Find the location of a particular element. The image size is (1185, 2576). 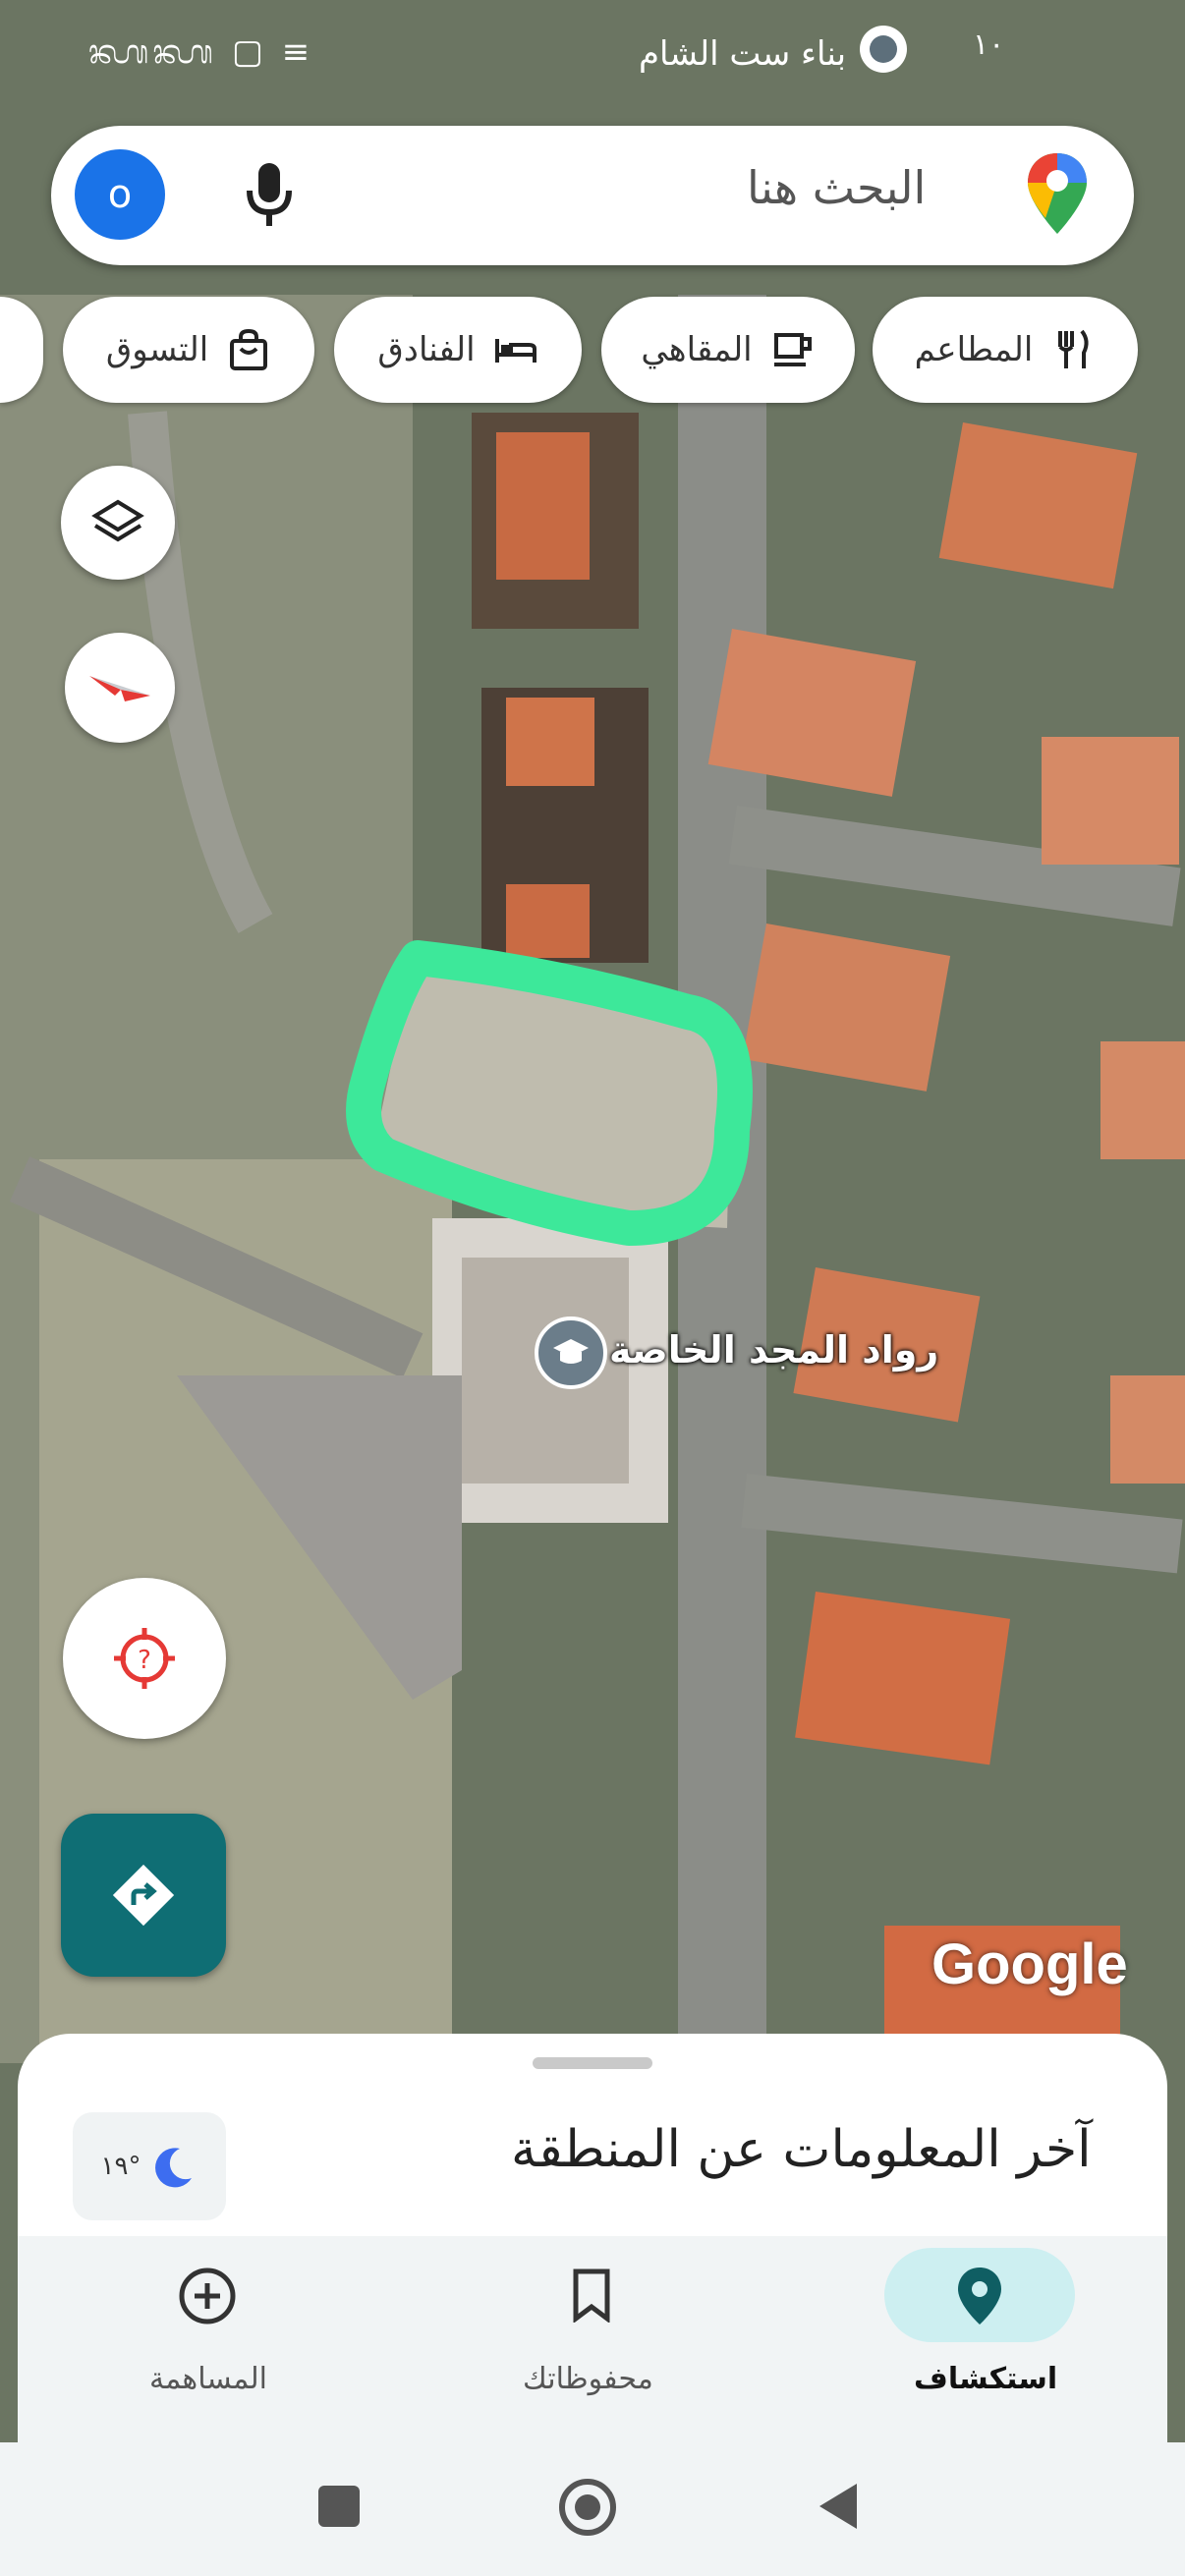

google-watermark: Google is located at coordinates (1030, 1964).